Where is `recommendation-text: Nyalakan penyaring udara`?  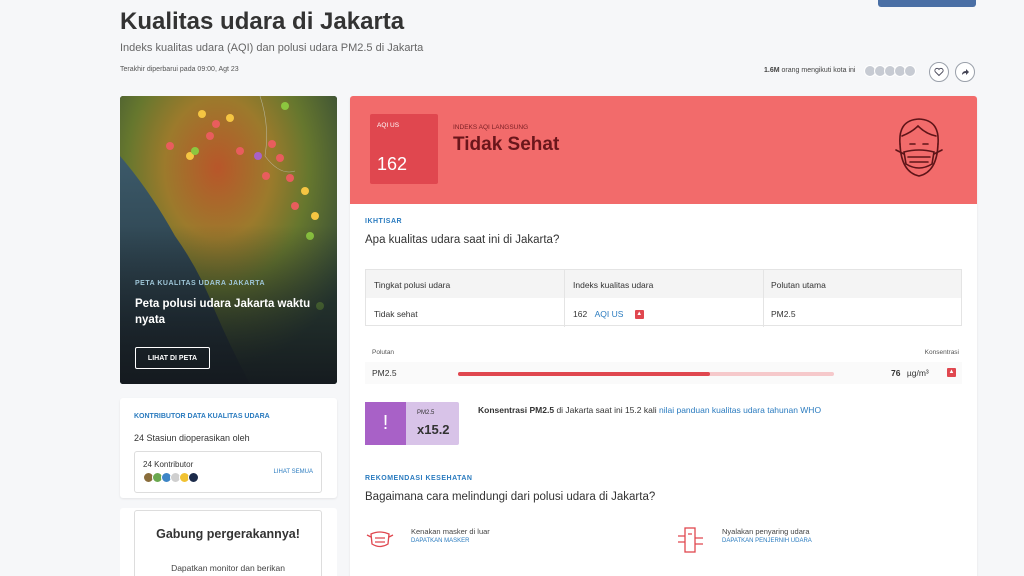 recommendation-text: Nyalakan penyaring udara is located at coordinates (766, 531).